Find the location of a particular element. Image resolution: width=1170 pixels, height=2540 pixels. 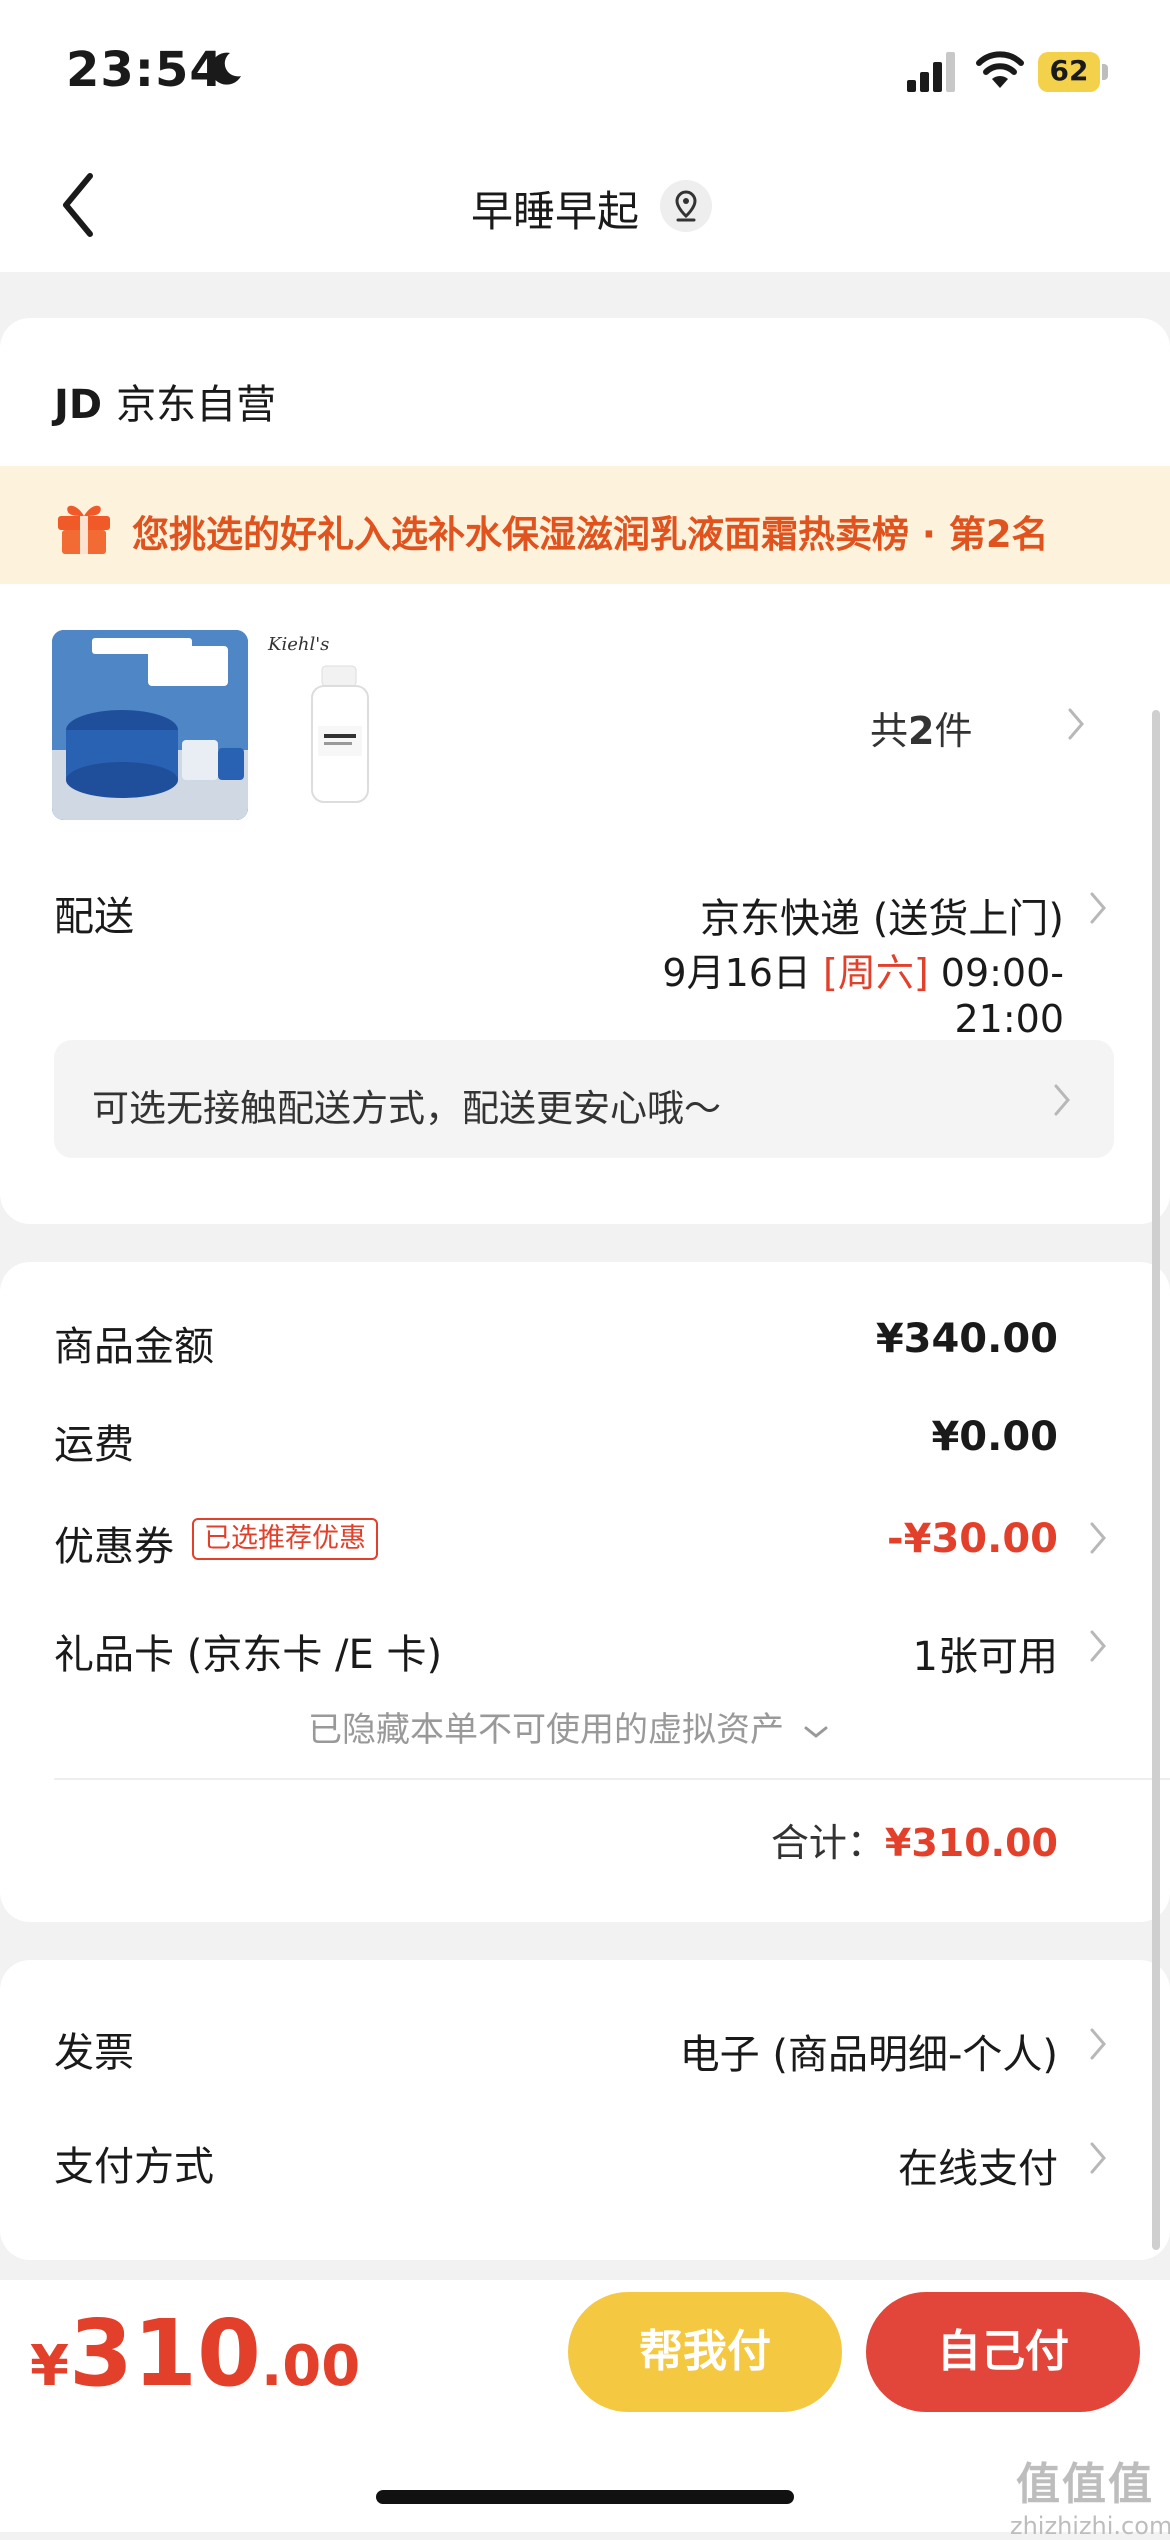

help-pay-button: 帮我付 is located at coordinates (705, 2352).